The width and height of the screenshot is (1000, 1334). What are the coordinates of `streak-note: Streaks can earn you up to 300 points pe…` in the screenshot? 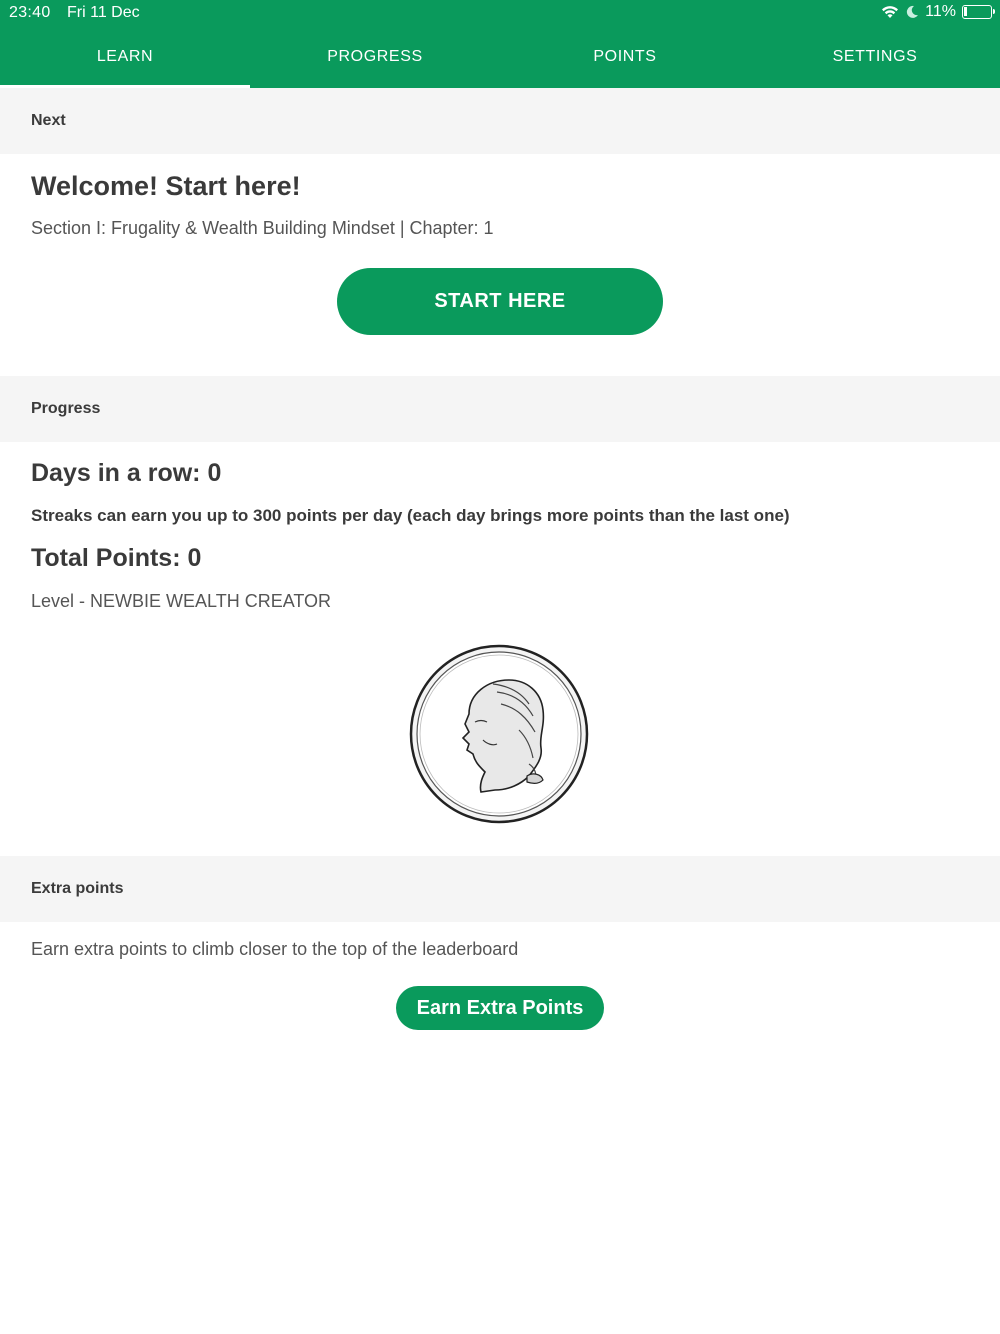 It's located at (410, 515).